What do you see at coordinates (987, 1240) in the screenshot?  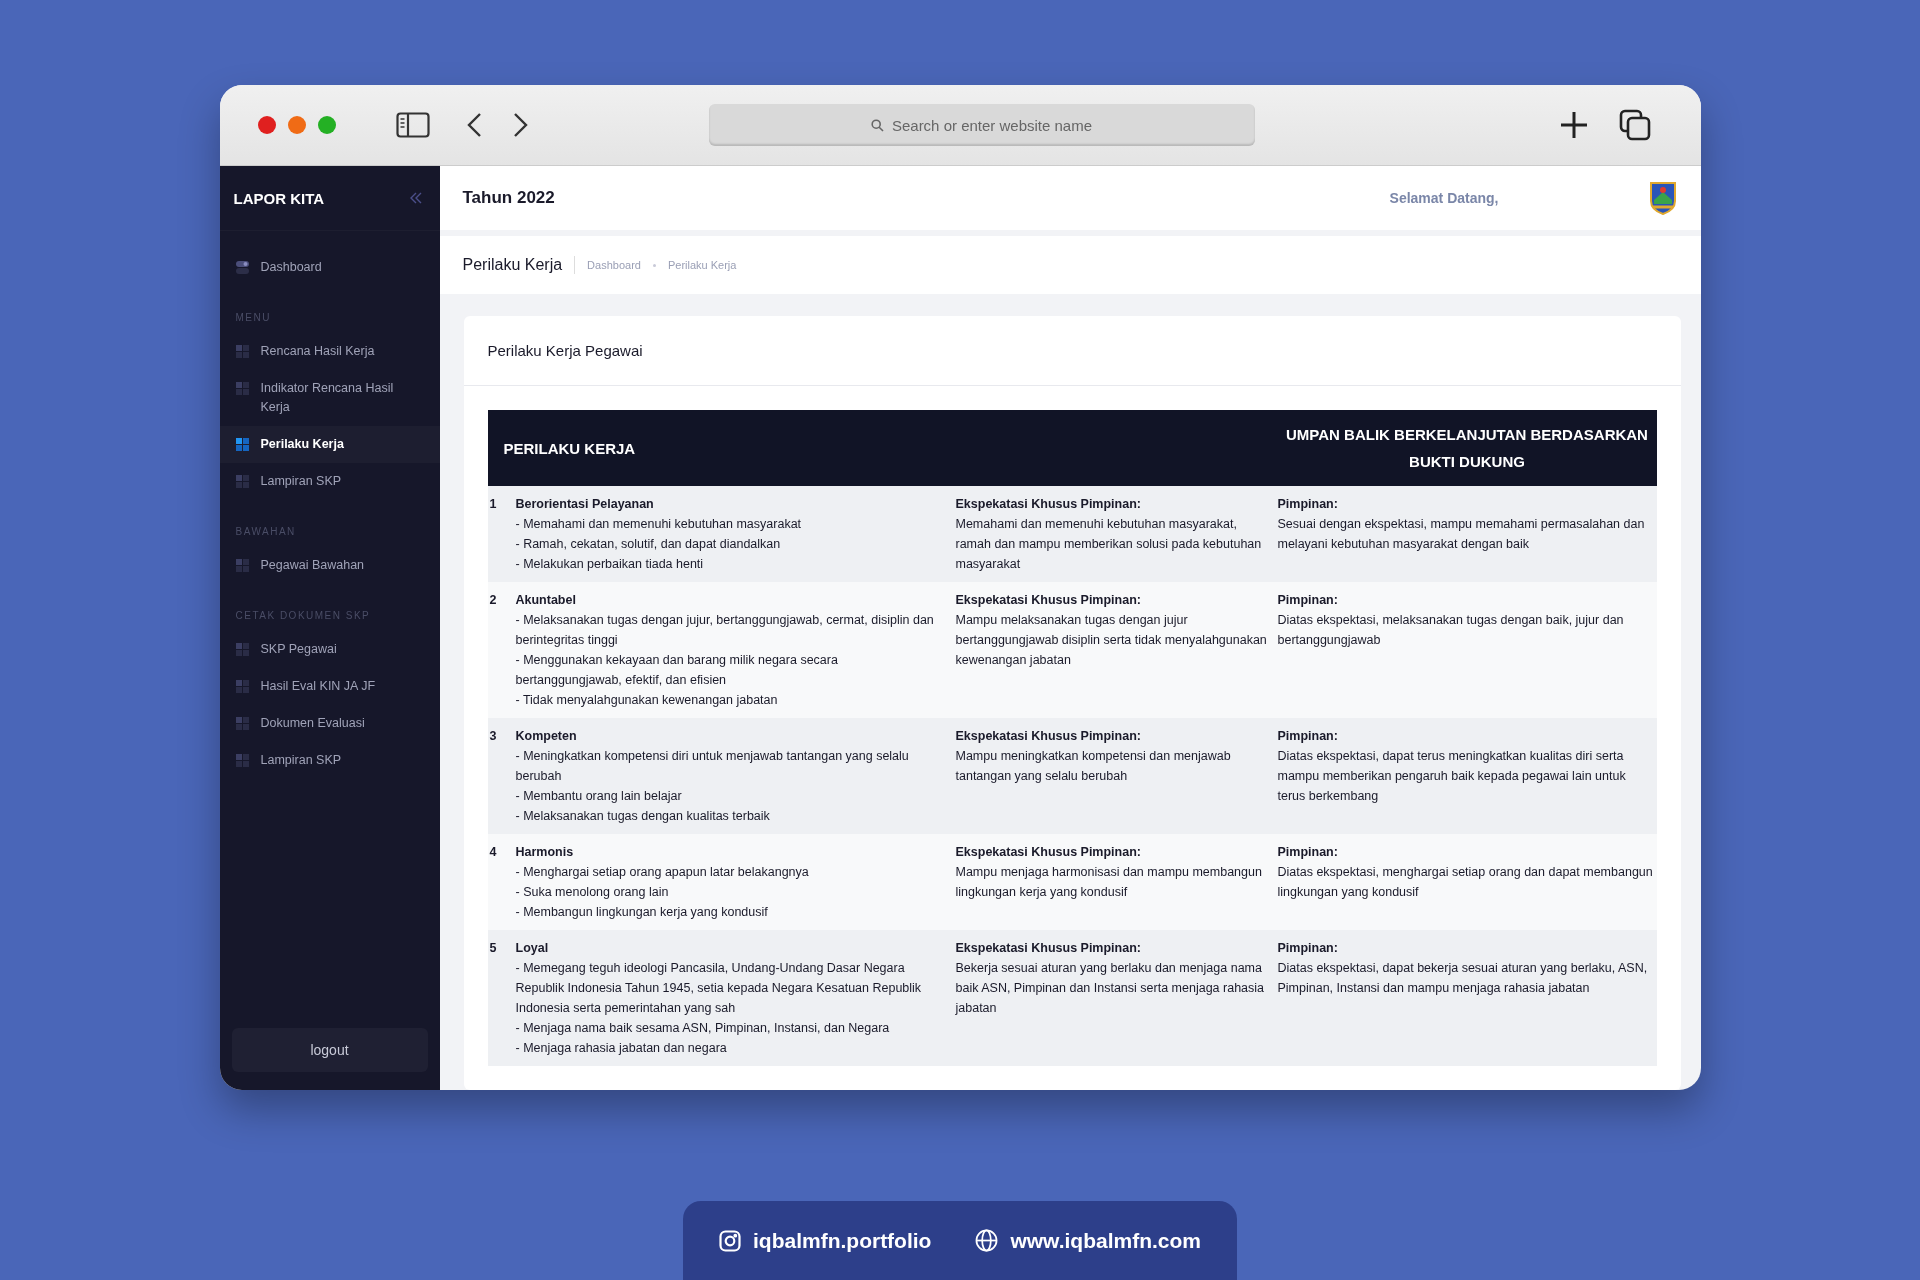 I see `globe-icon` at bounding box center [987, 1240].